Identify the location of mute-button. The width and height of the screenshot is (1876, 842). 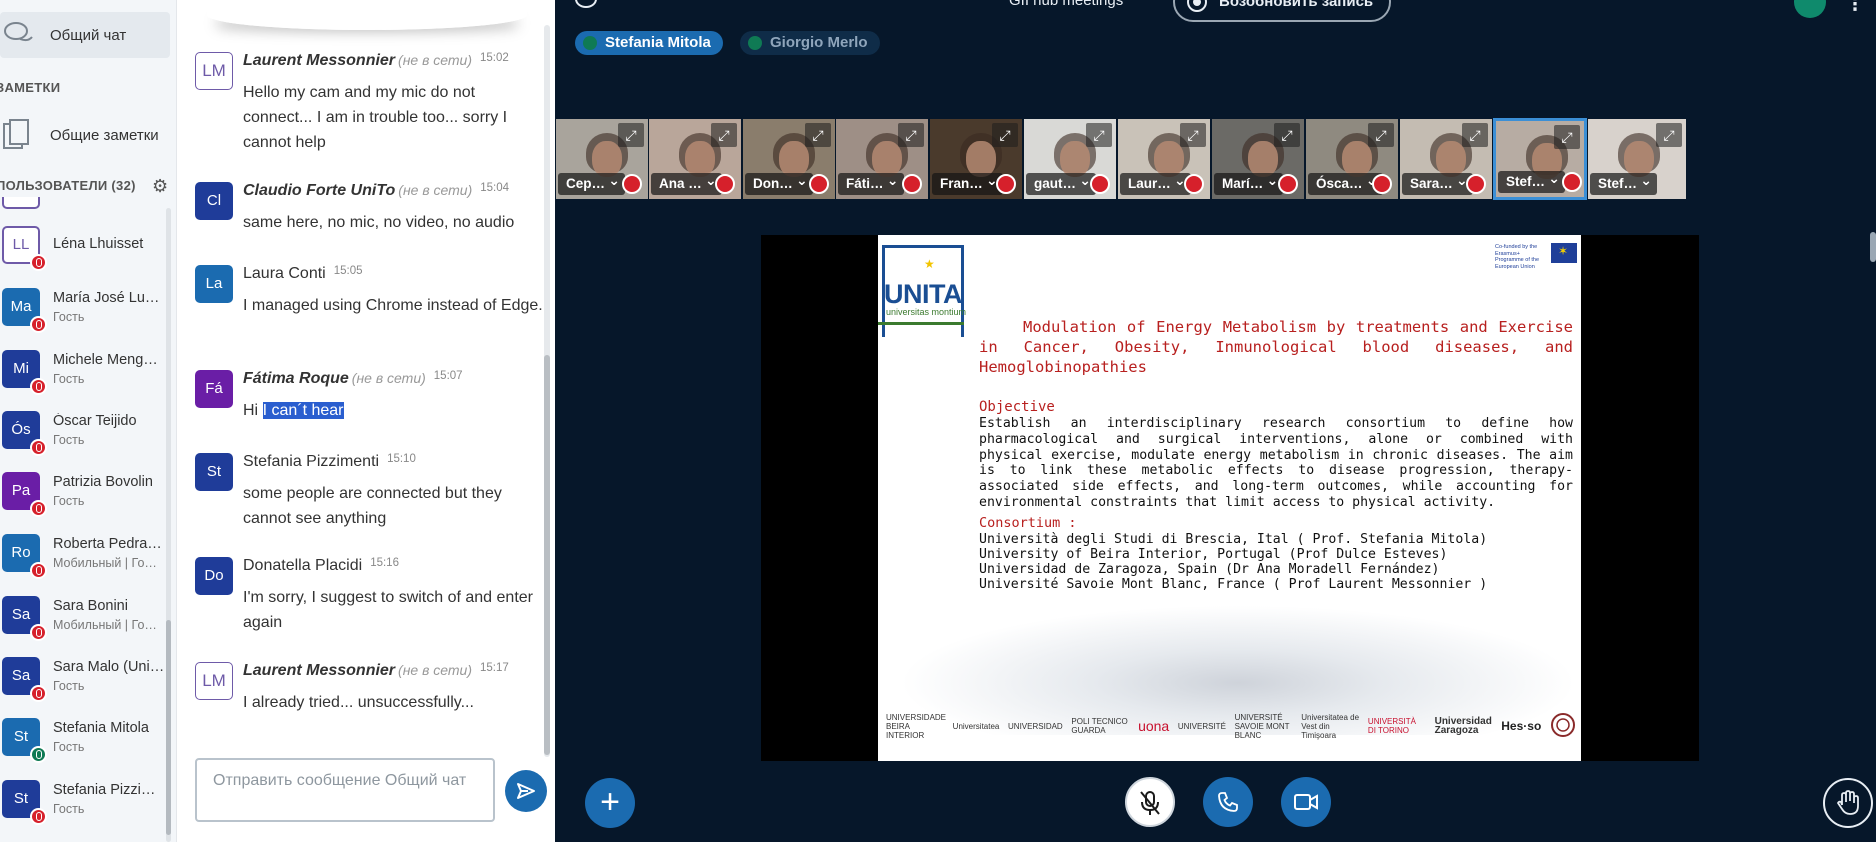
(1150, 802).